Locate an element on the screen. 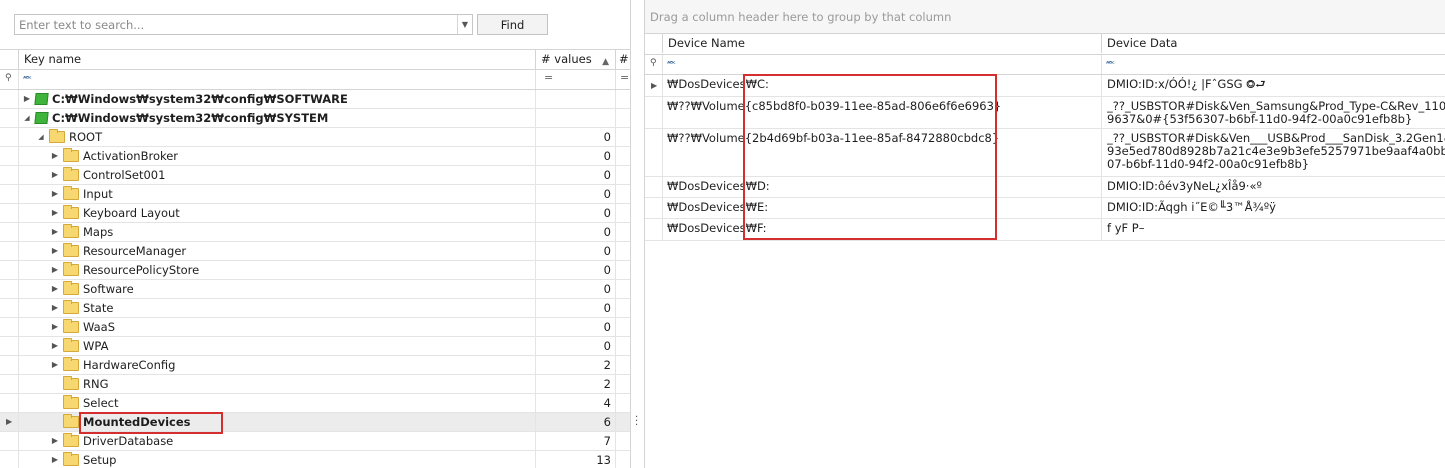 The height and width of the screenshot is (468, 1445). equals-filter-icon: = is located at coordinates (625, 77).